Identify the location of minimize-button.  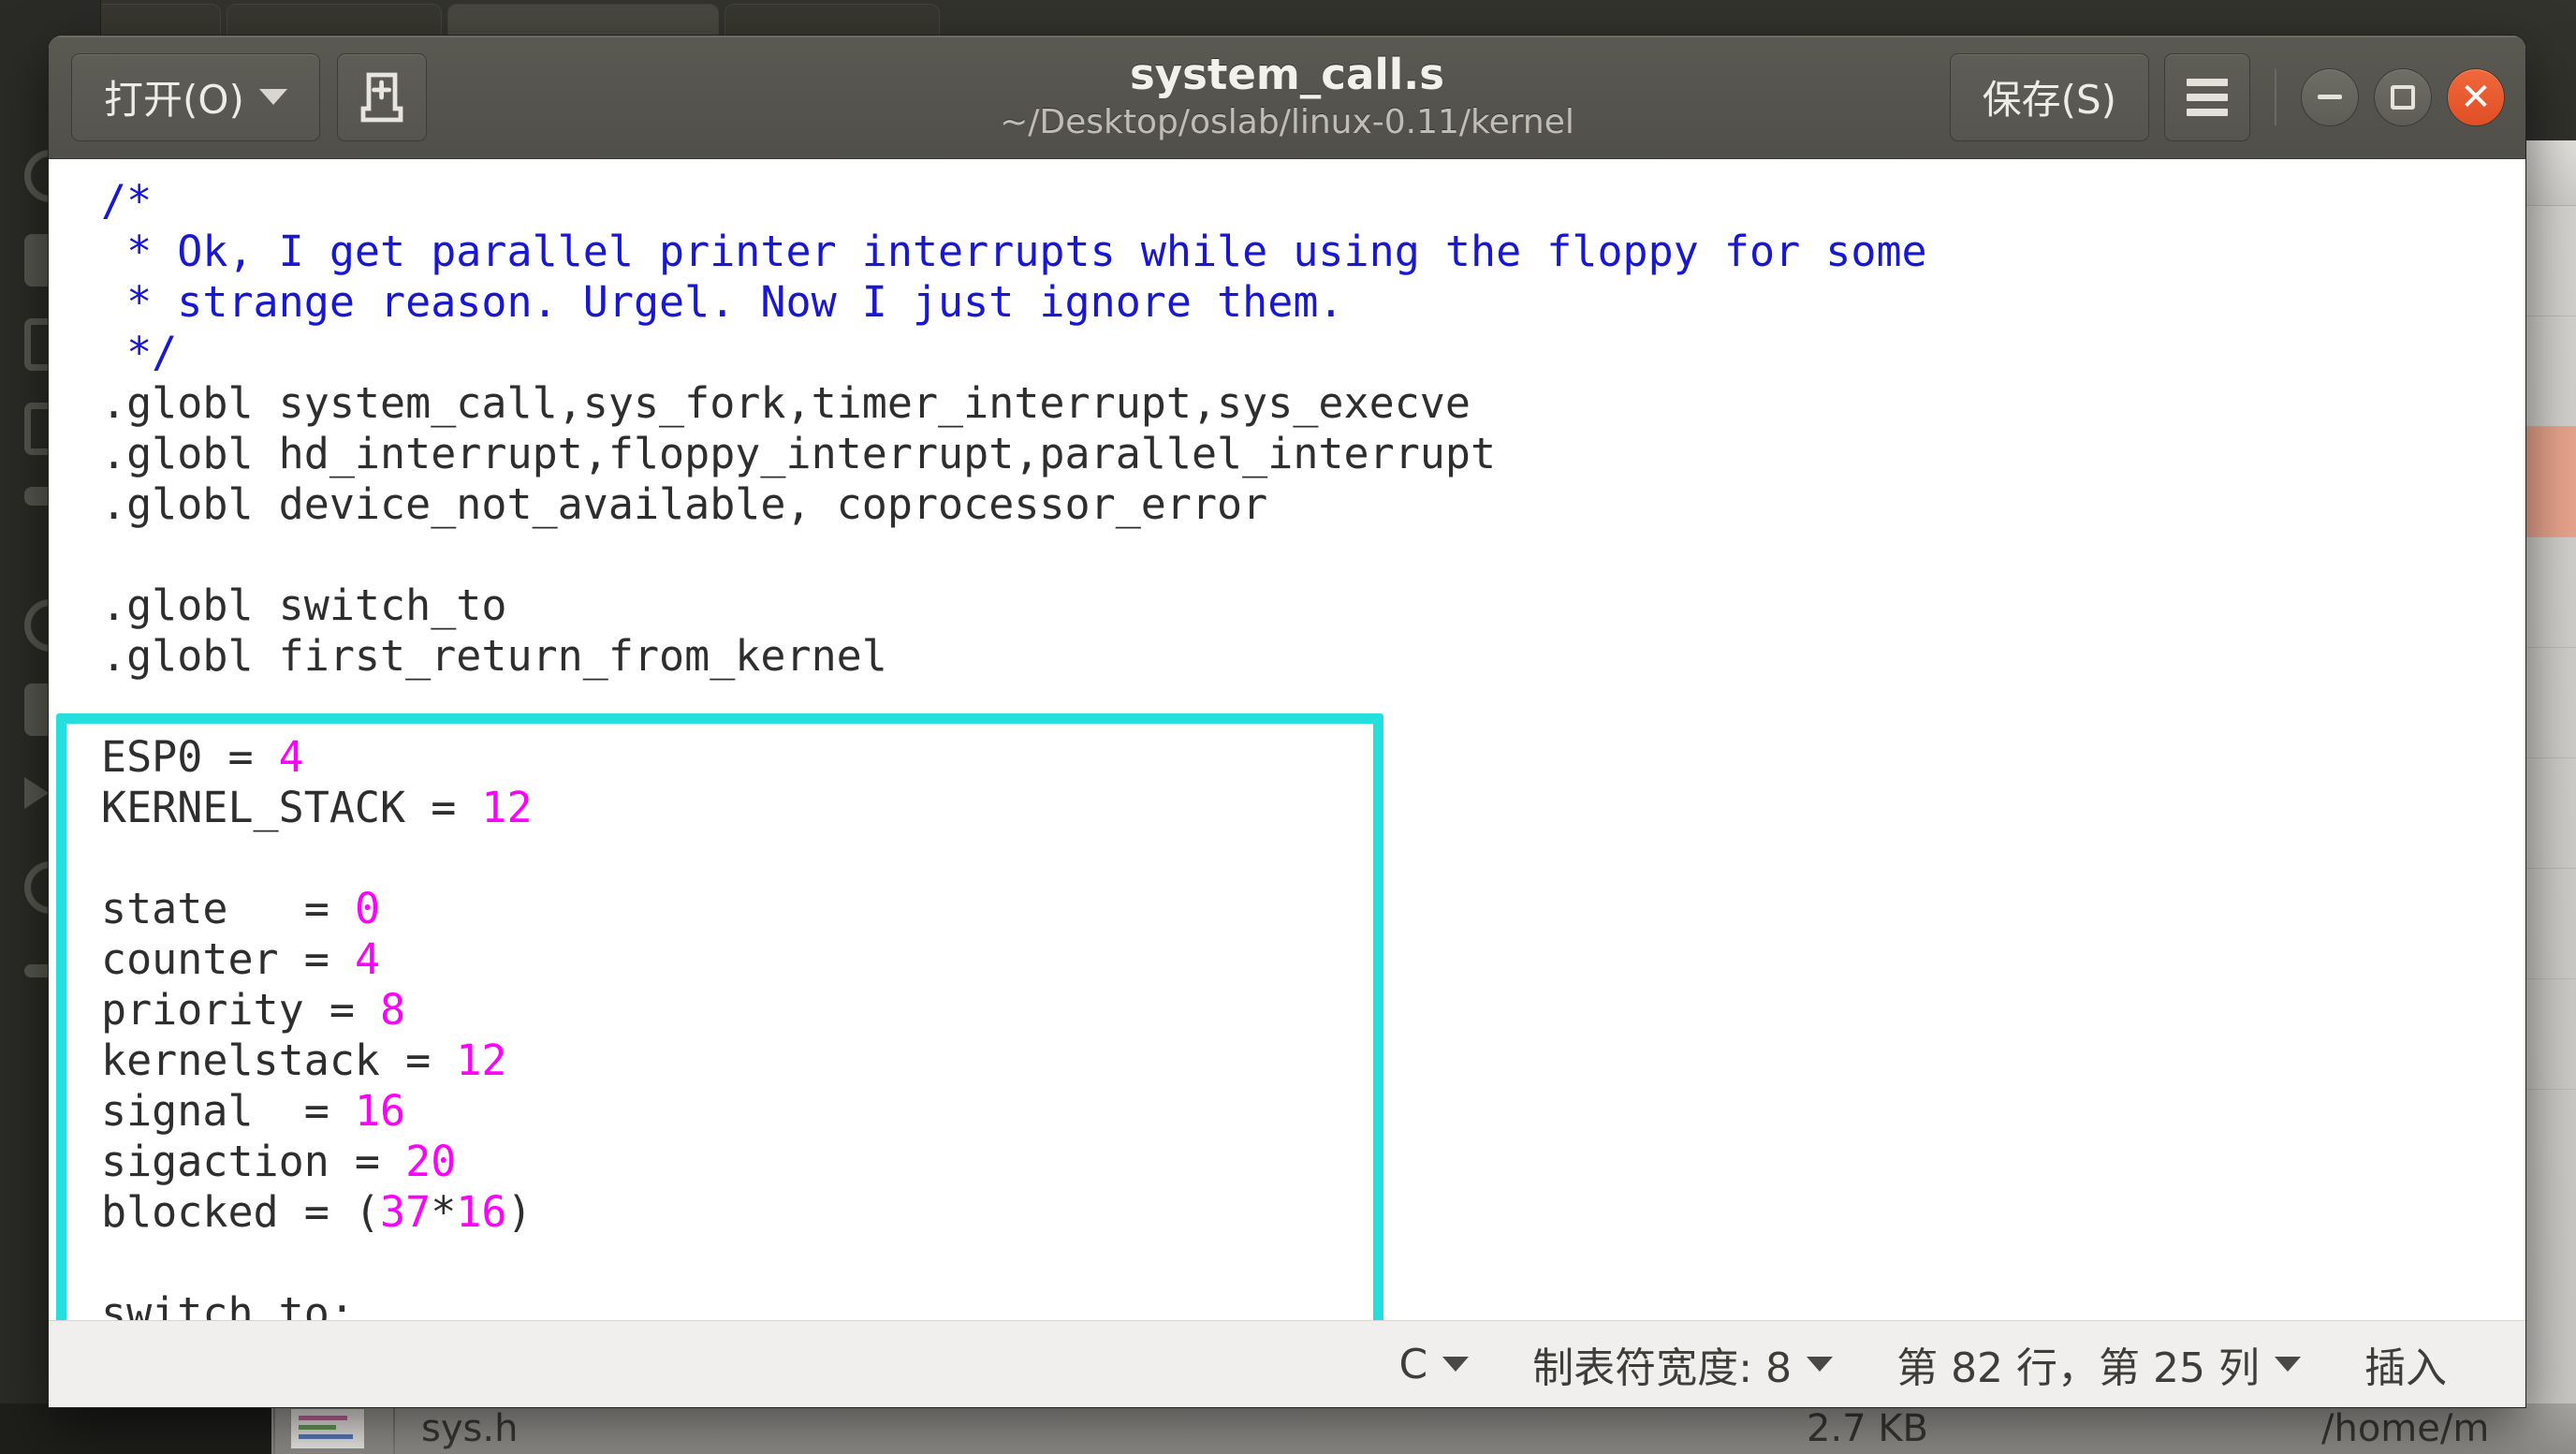
(2330, 96).